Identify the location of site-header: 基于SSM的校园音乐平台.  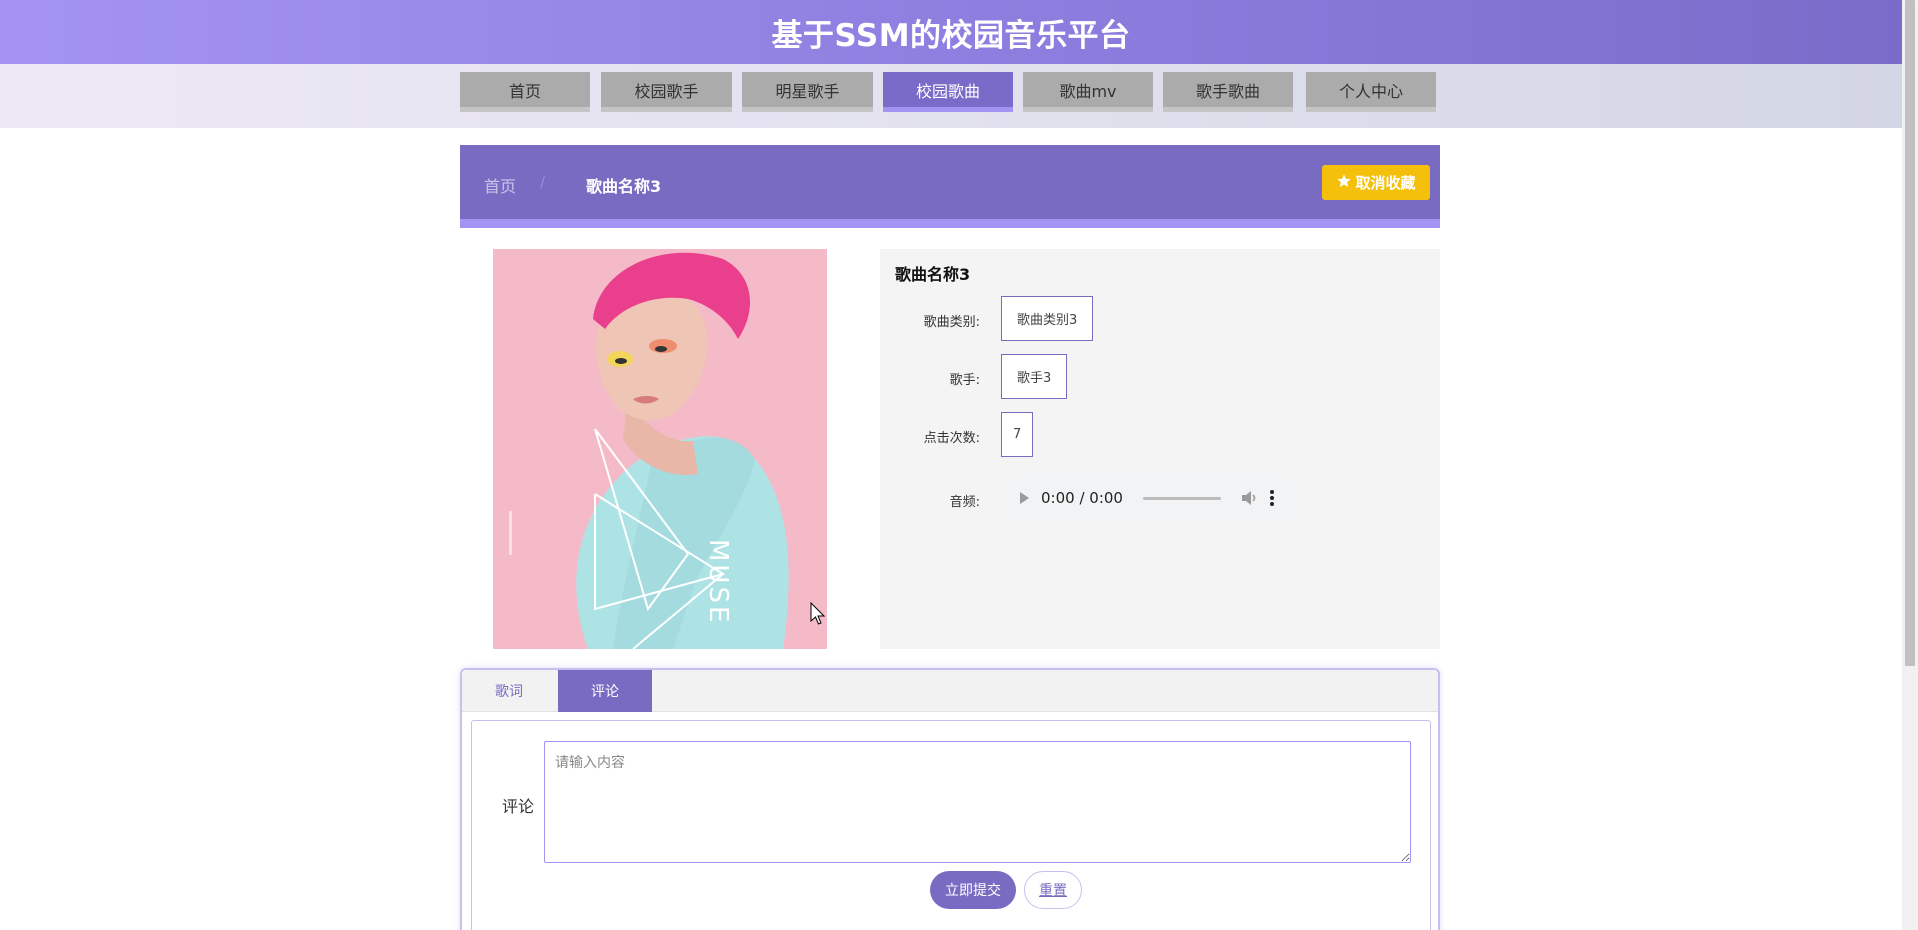
(951, 32).